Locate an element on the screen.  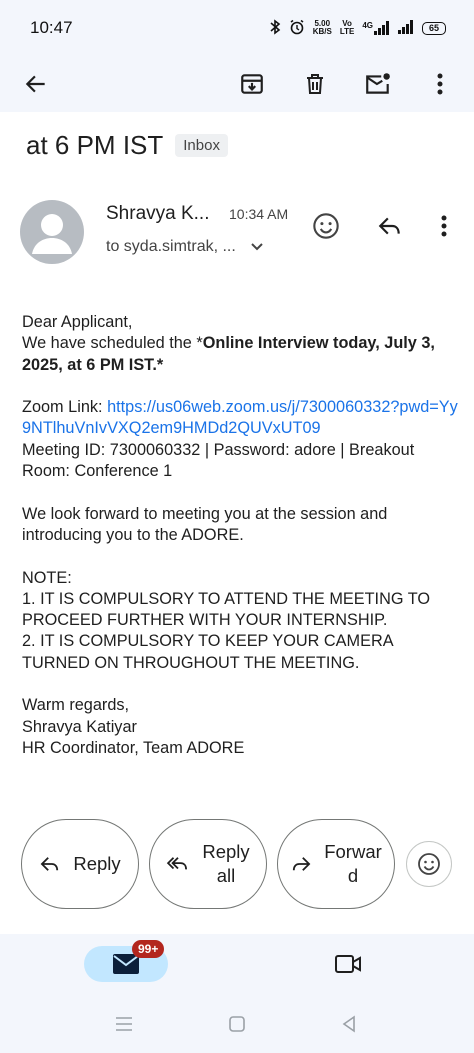
system-back-button is located at coordinates (349, 1024).